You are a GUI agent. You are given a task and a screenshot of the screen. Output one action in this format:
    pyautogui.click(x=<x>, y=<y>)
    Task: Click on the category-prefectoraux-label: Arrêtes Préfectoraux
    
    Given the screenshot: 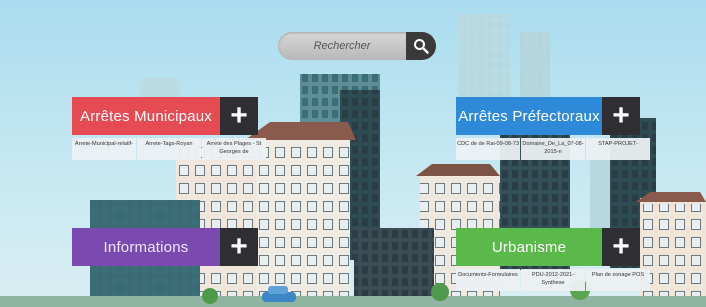 What is the action you would take?
    pyautogui.click(x=529, y=116)
    